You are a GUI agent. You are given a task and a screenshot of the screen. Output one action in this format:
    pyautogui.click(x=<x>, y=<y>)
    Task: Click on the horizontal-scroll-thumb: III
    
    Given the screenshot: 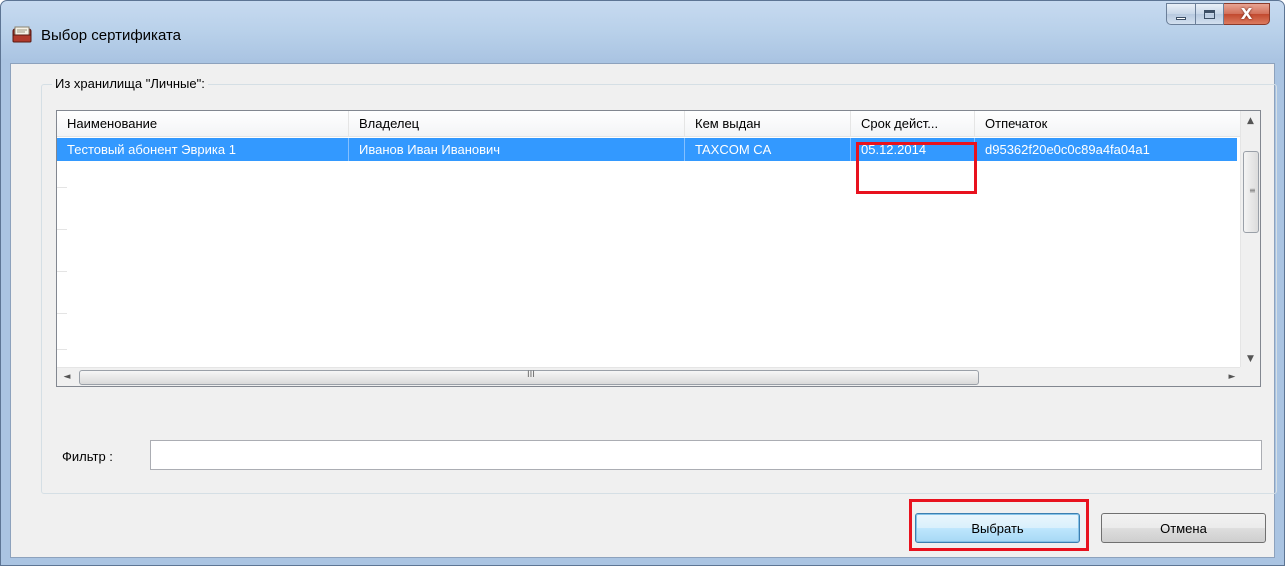 What is the action you would take?
    pyautogui.click(x=529, y=377)
    